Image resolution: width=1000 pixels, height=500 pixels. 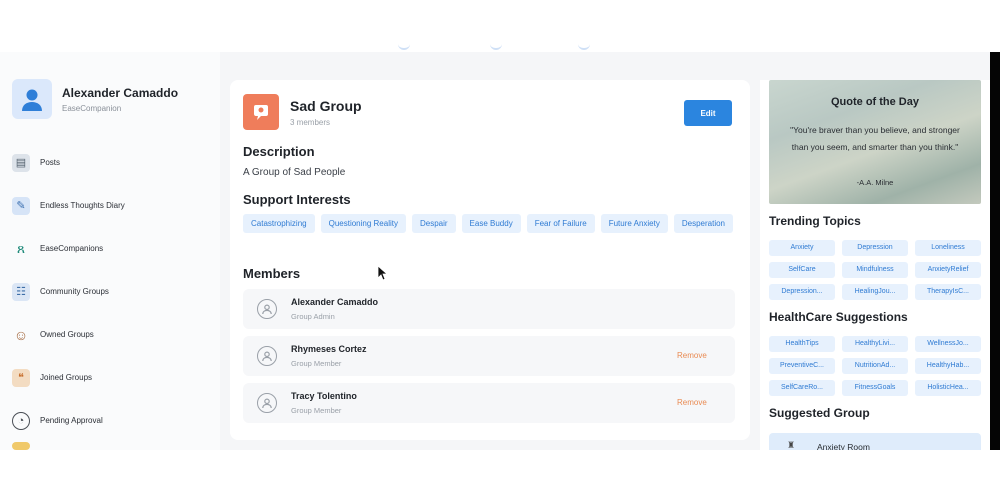 What do you see at coordinates (72, 248) in the screenshot?
I see `sidebar-item-label: EaseCompanions` at bounding box center [72, 248].